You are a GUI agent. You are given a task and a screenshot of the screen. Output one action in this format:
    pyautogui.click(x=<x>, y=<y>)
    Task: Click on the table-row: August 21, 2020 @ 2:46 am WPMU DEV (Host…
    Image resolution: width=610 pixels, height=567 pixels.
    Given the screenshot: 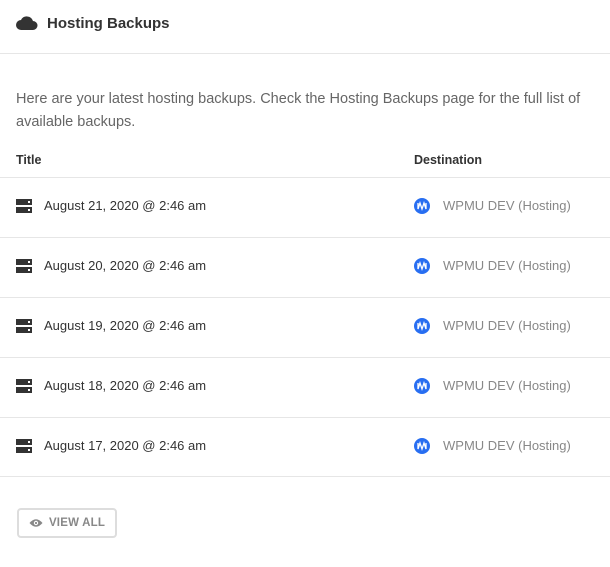 What is the action you would take?
    pyautogui.click(x=305, y=207)
    